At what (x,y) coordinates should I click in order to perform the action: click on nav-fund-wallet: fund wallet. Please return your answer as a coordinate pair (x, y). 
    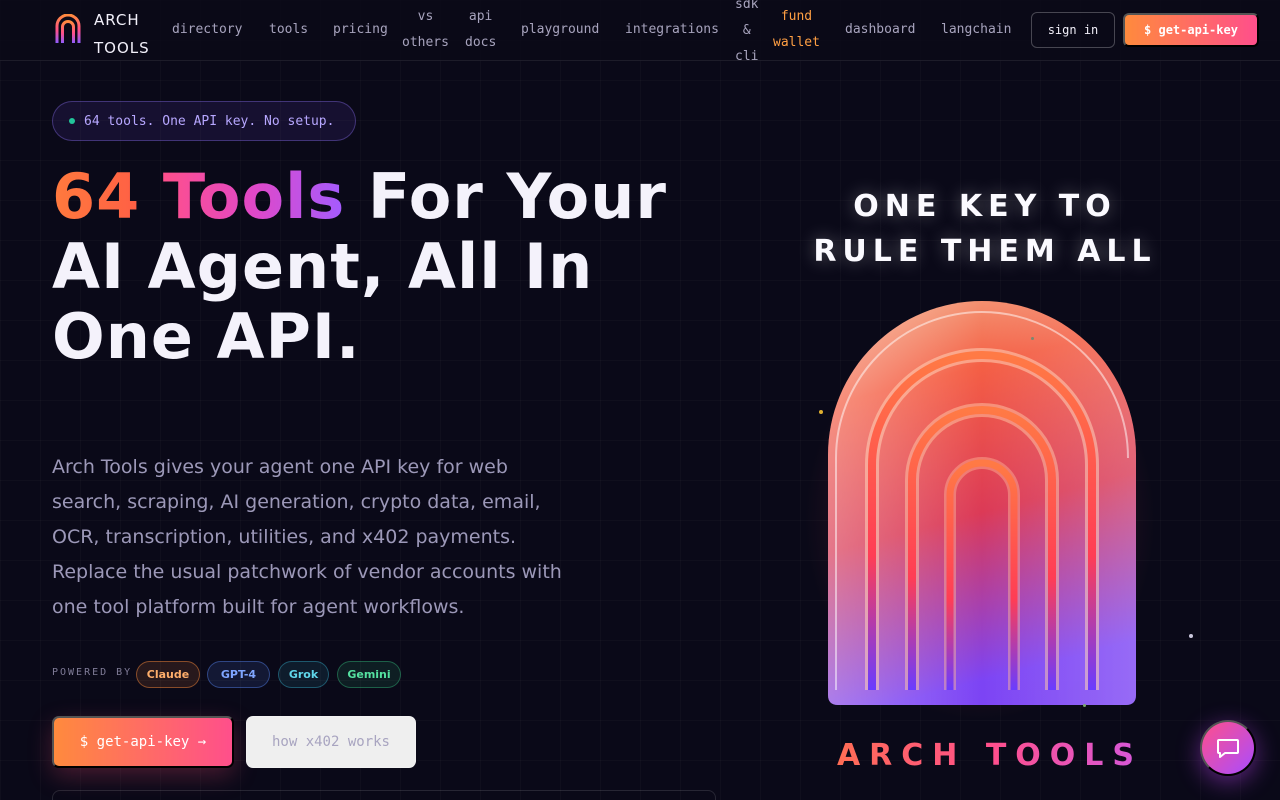
    Looking at the image, I should click on (796, 30).